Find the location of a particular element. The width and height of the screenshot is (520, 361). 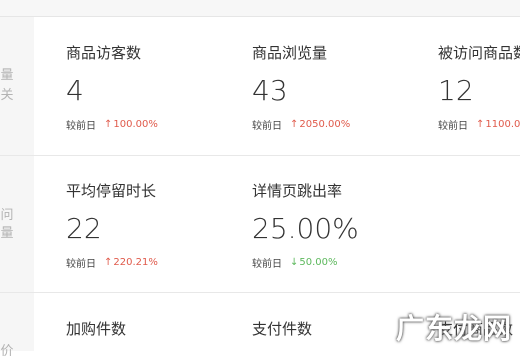

change-percent: 220.21% is located at coordinates (135, 262).